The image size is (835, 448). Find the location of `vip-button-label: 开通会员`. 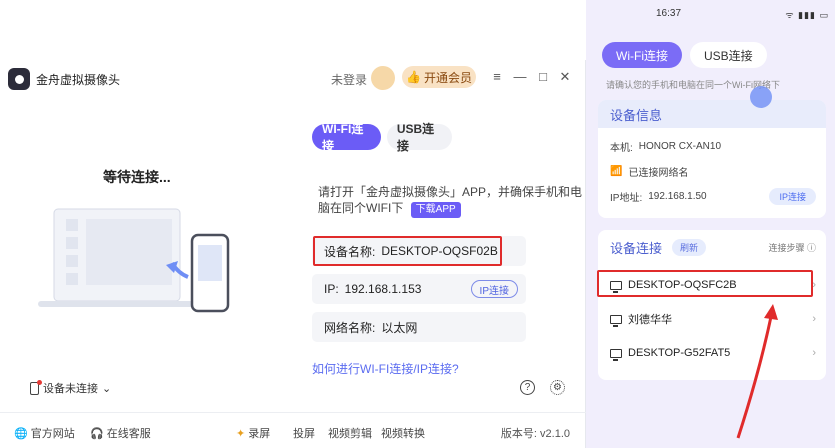

vip-button-label: 开通会员 is located at coordinates (447, 77).